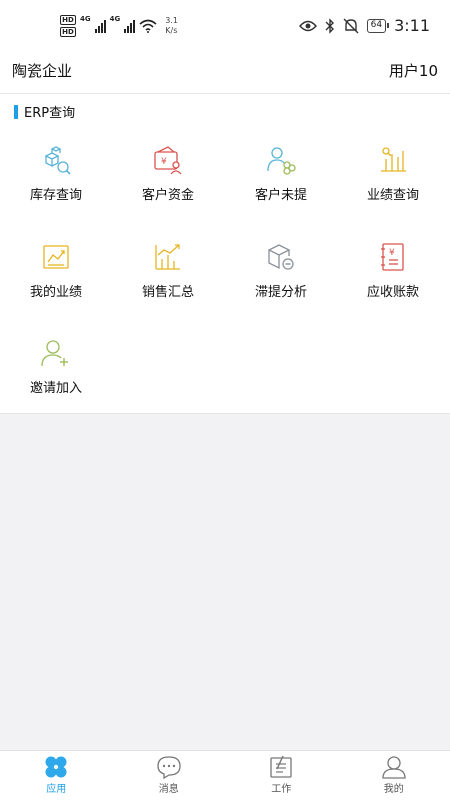 Image resolution: width=450 pixels, height=800 pixels. What do you see at coordinates (167, 195) in the screenshot?
I see `tile-label: 客户资金` at bounding box center [167, 195].